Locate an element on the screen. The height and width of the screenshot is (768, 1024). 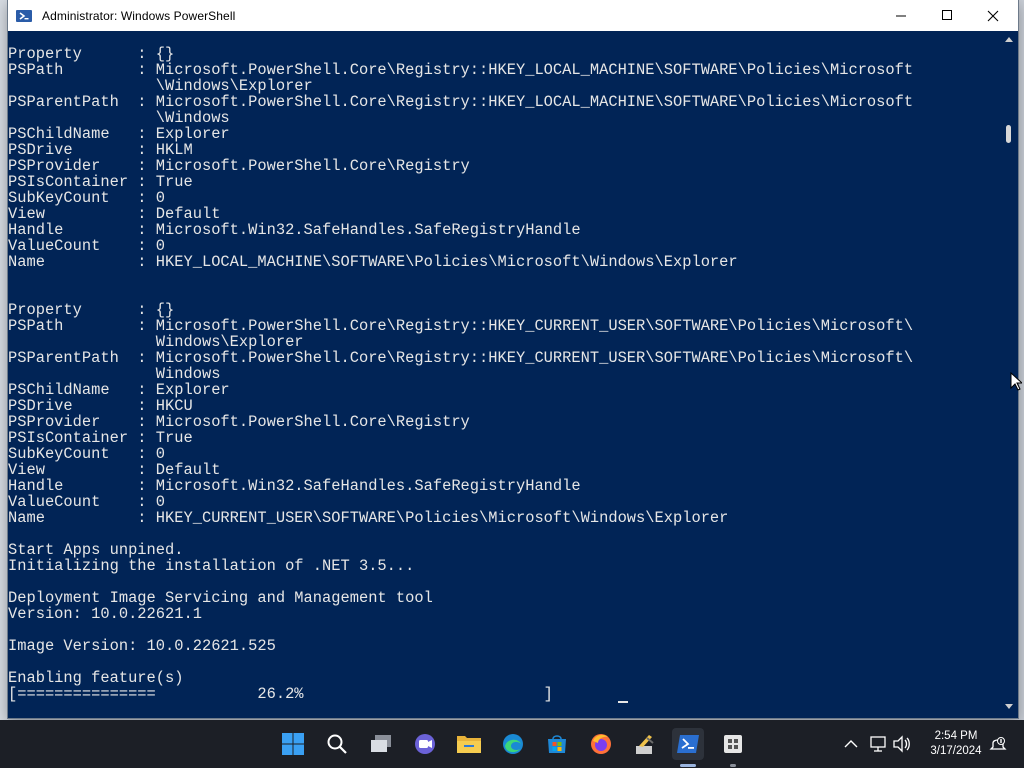
volume-tray-button is located at coordinates (902, 744).